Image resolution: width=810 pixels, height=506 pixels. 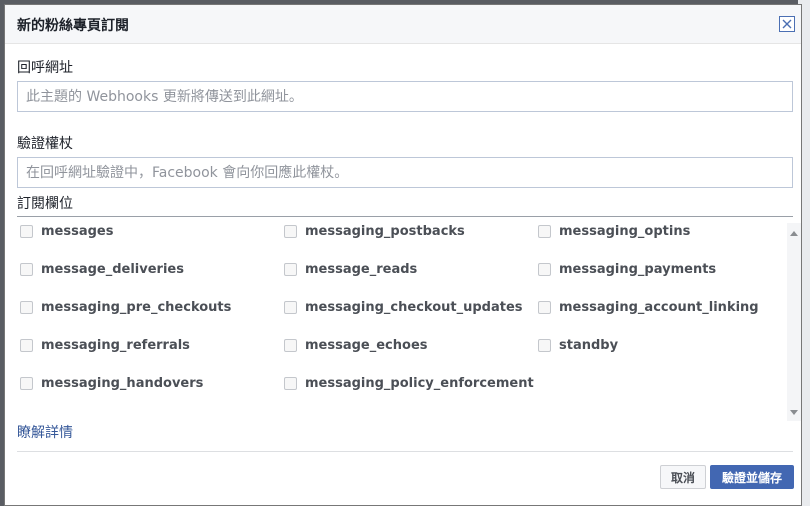 What do you see at coordinates (625, 231) in the screenshot?
I see `field-name: messaging_optins` at bounding box center [625, 231].